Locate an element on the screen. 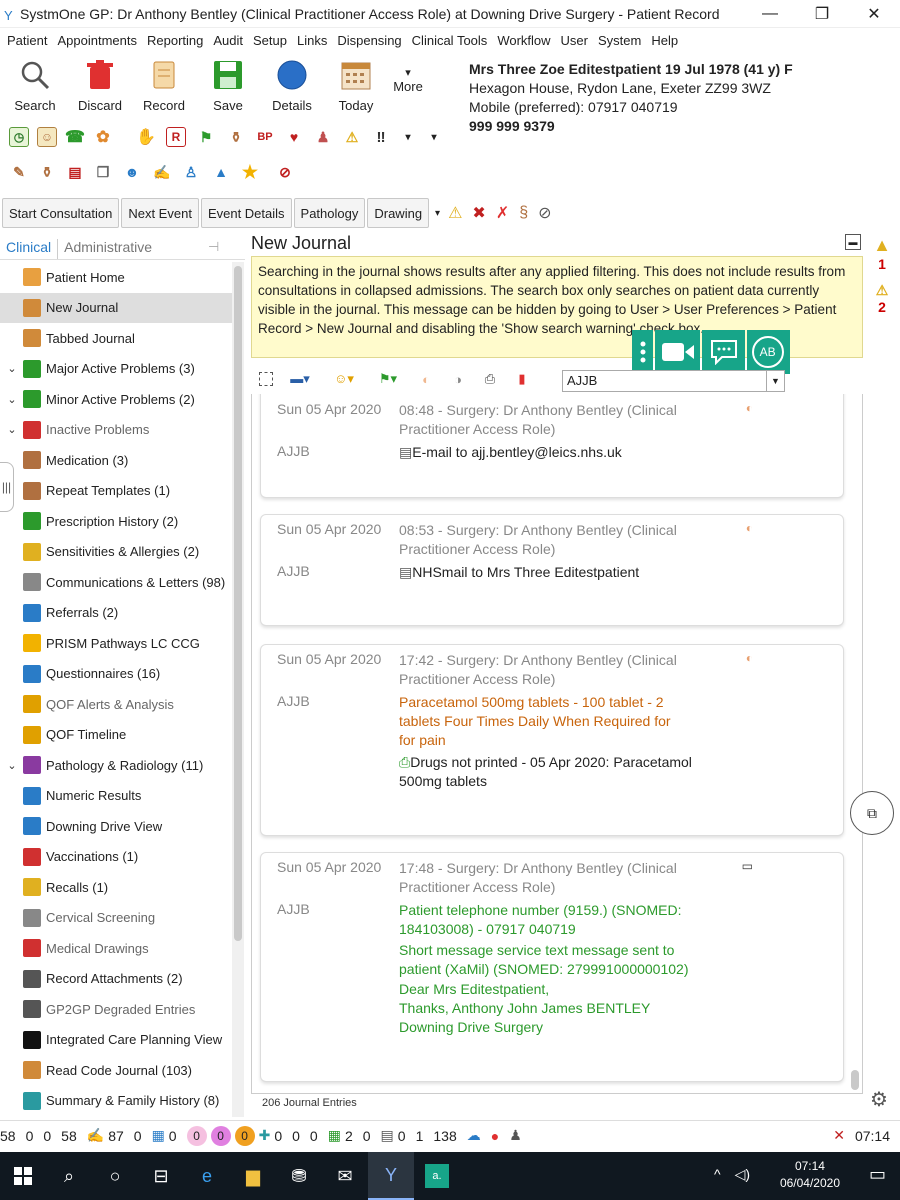 The height and width of the screenshot is (1200, 900). sidebar-item: Repeat Templates (1) is located at coordinates (116, 491).